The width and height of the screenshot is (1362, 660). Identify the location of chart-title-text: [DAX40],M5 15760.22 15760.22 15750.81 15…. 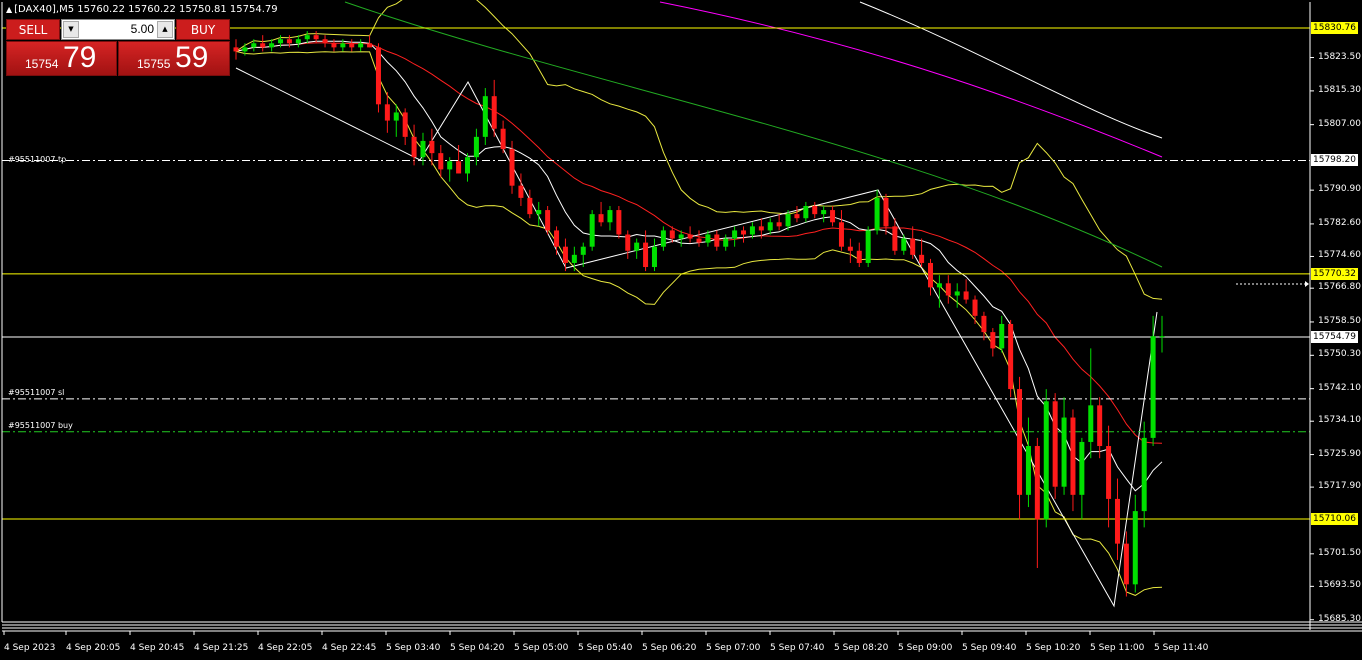
(146, 9).